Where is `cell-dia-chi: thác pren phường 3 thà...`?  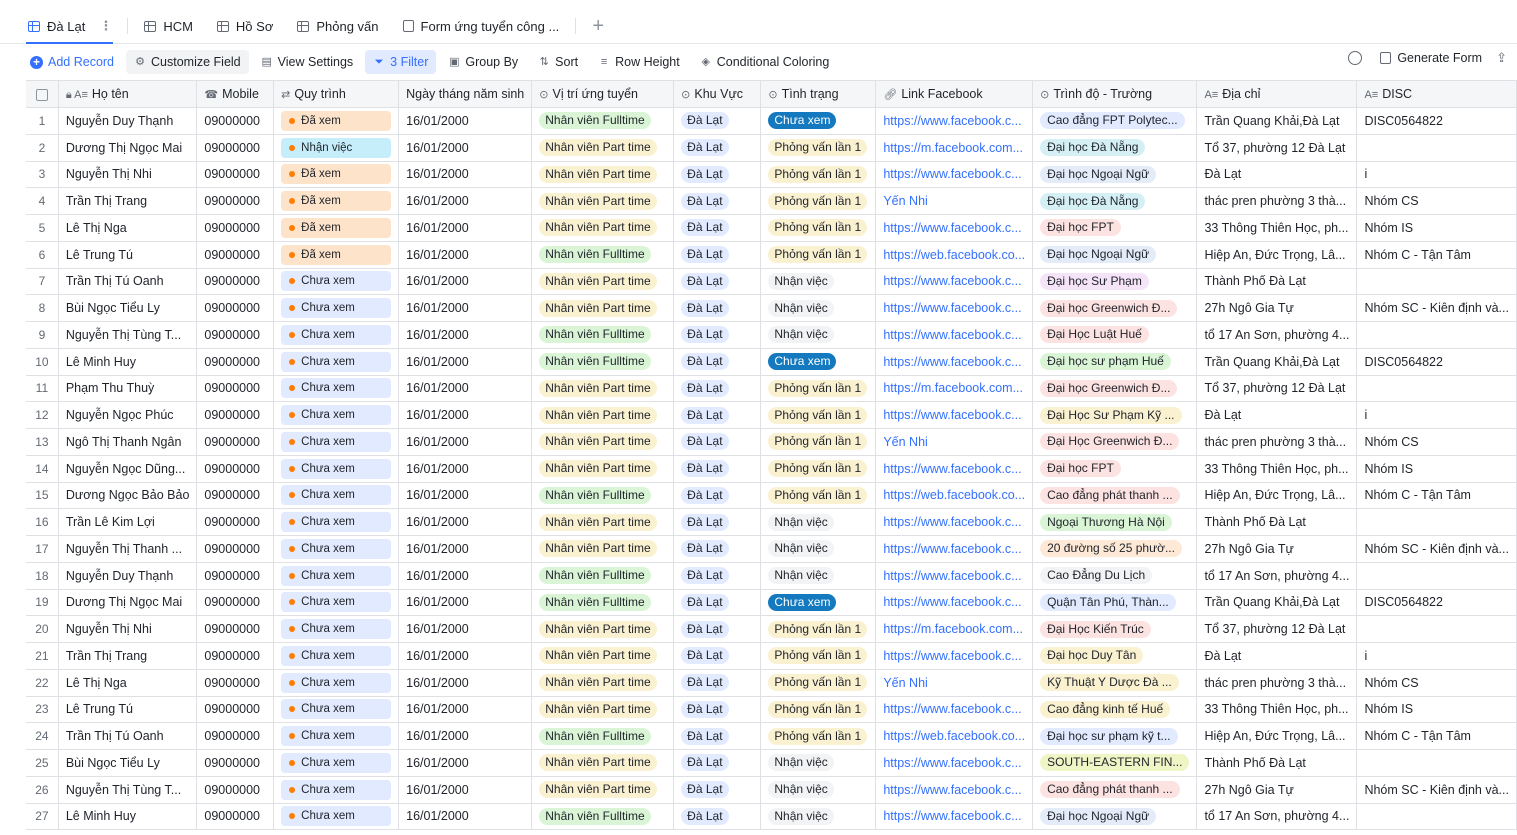 cell-dia-chi: thác pren phường 3 thà... is located at coordinates (1277, 442).